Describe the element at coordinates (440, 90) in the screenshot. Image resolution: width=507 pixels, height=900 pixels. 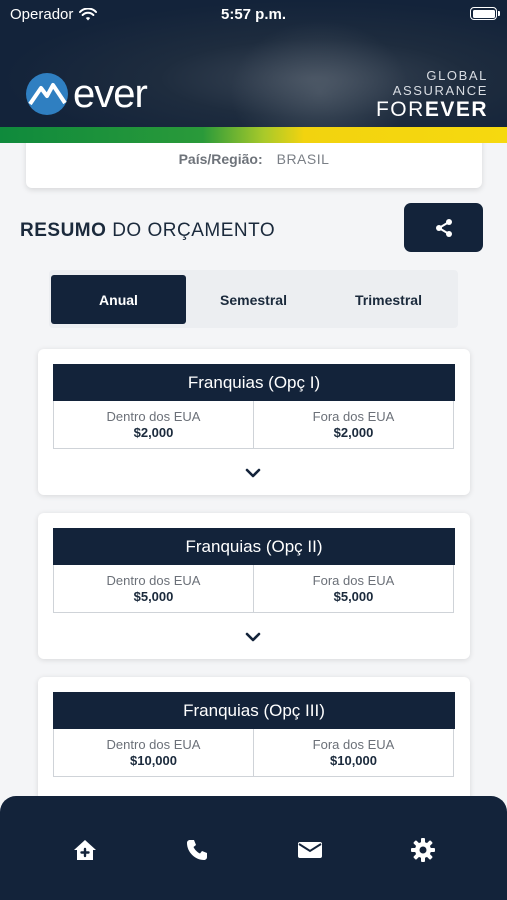
I see `tagline-assurance: ASSURANCE` at that location.